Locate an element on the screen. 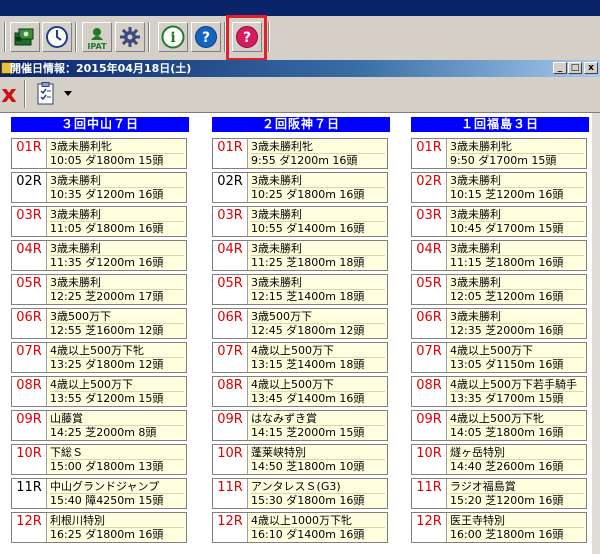  race-cell: 10R 燧ヶ岳特別 14:40 芝2600m 16頭 is located at coordinates (499, 459).